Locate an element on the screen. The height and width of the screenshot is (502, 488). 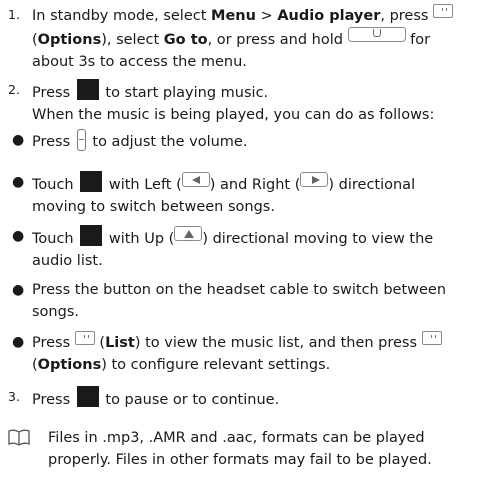
audio-player-label: Audio player is located at coordinates (329, 16).